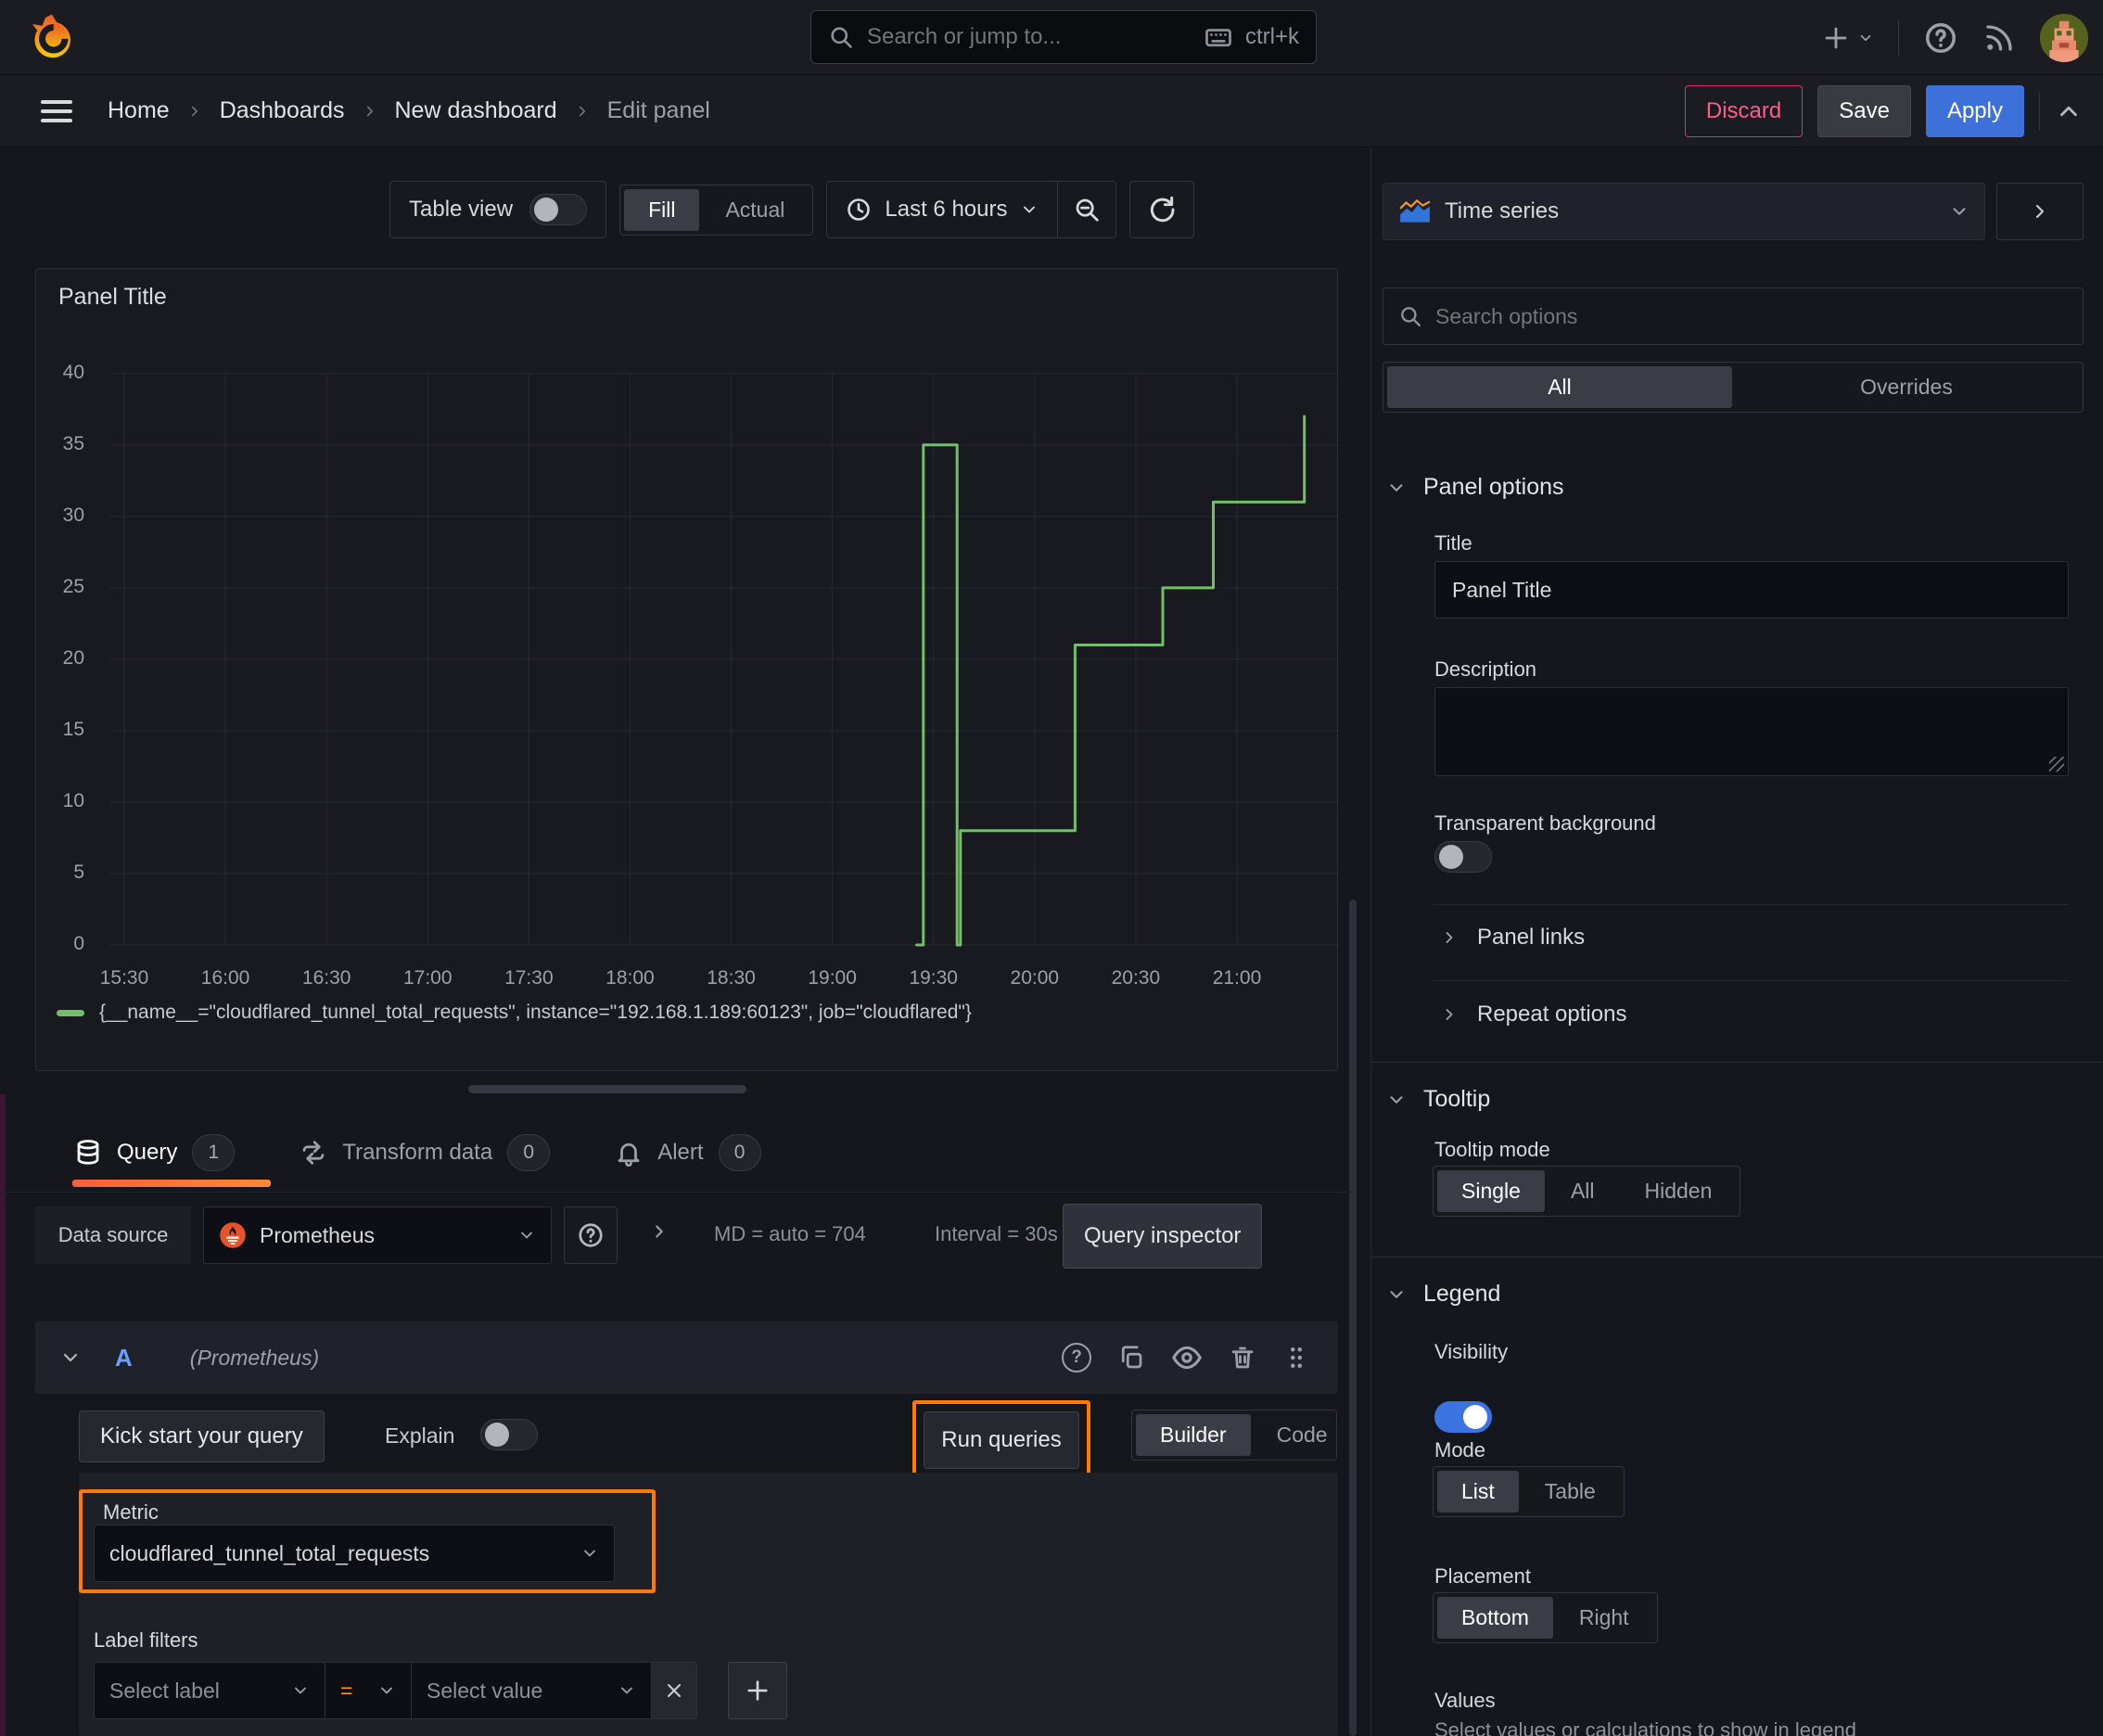 The image size is (2103, 1736). What do you see at coordinates (558, 209) in the screenshot?
I see `table-view-toggle` at bounding box center [558, 209].